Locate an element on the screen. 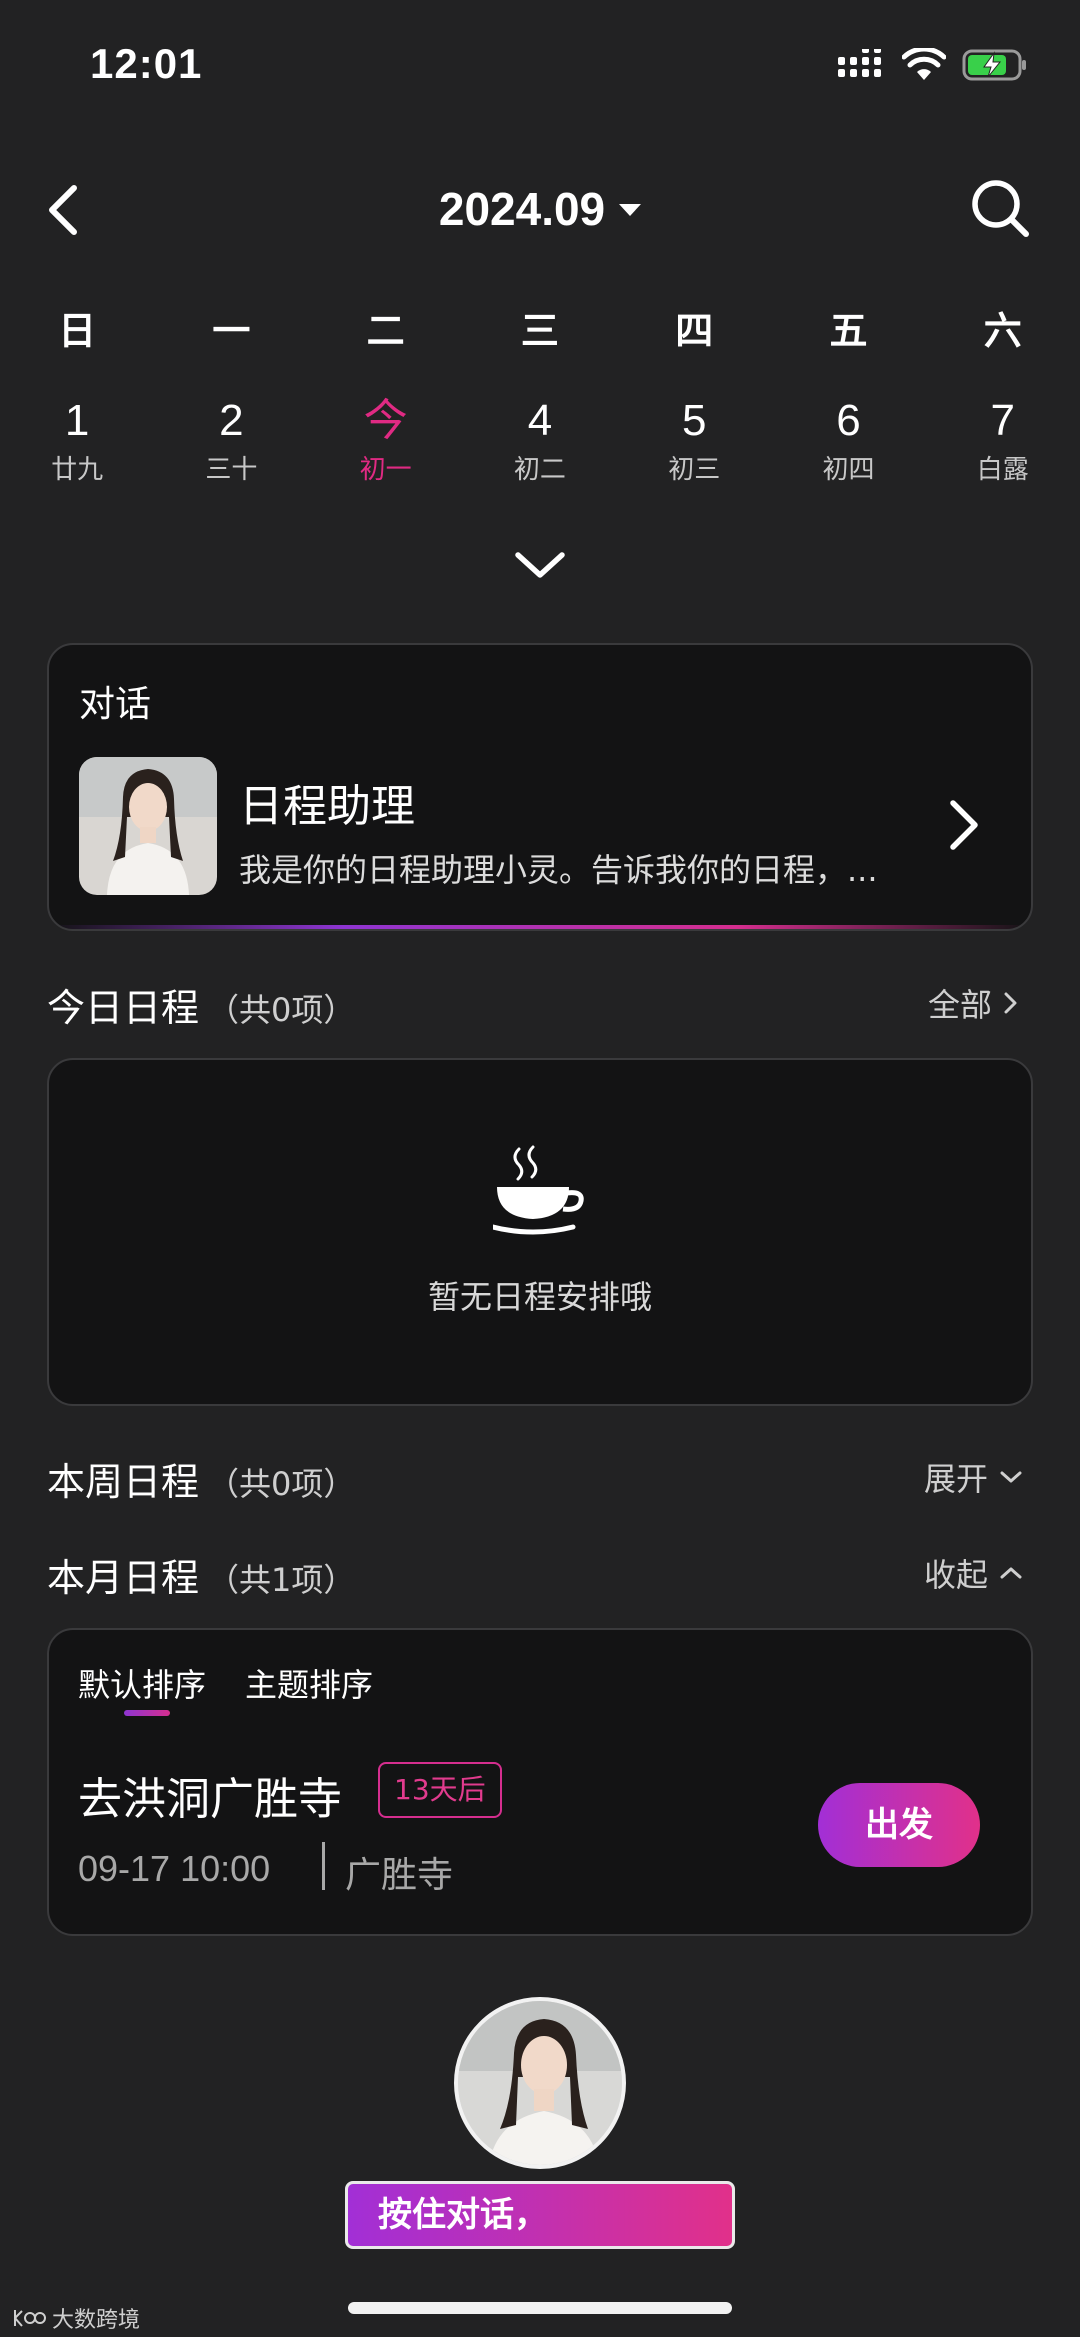  coffee-cup-icon is located at coordinates (538, 1190).